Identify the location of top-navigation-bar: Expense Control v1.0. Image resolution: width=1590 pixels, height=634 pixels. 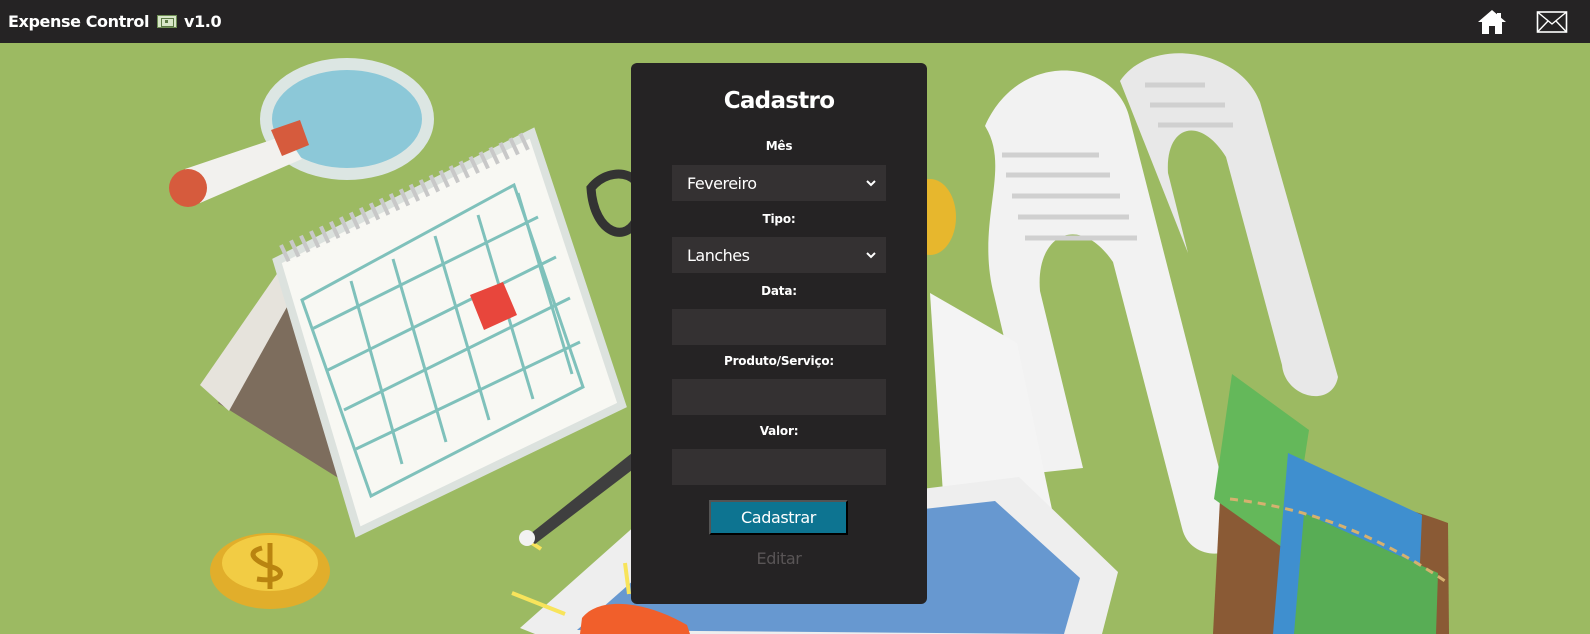
(795, 21).